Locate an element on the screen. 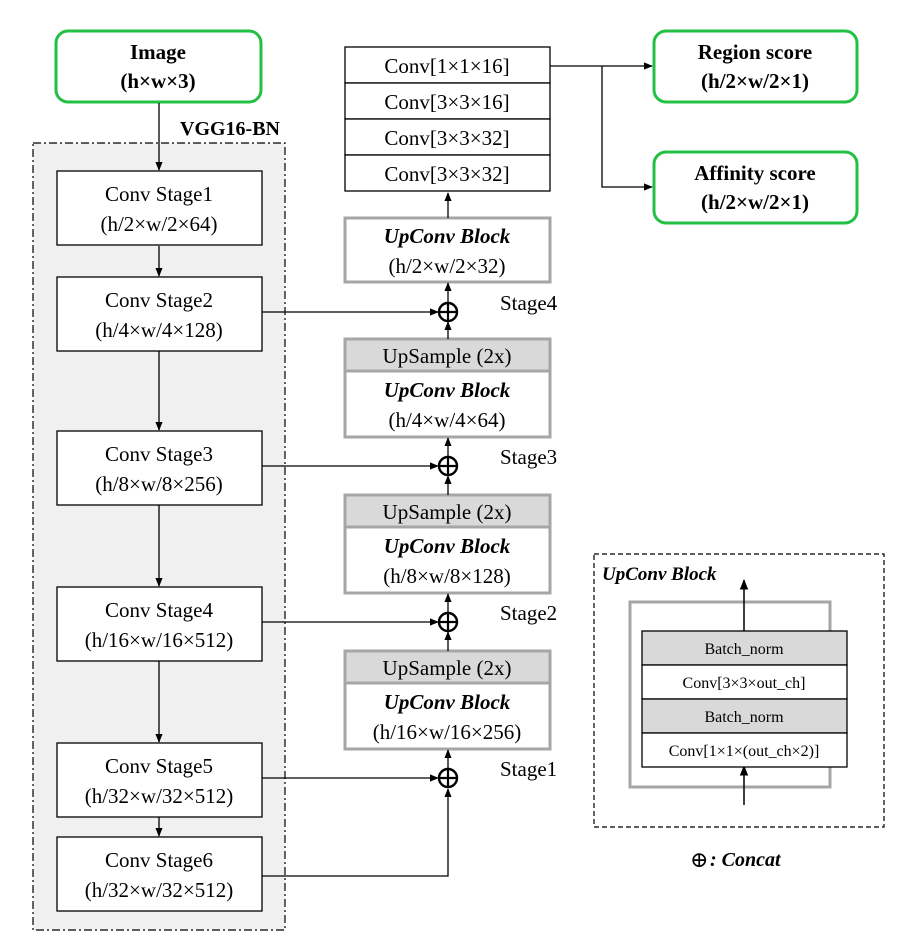 This screenshot has width=922, height=949. backbone-stage-1: Conv Stage1 (h/2×w/2×64) is located at coordinates (159, 208).